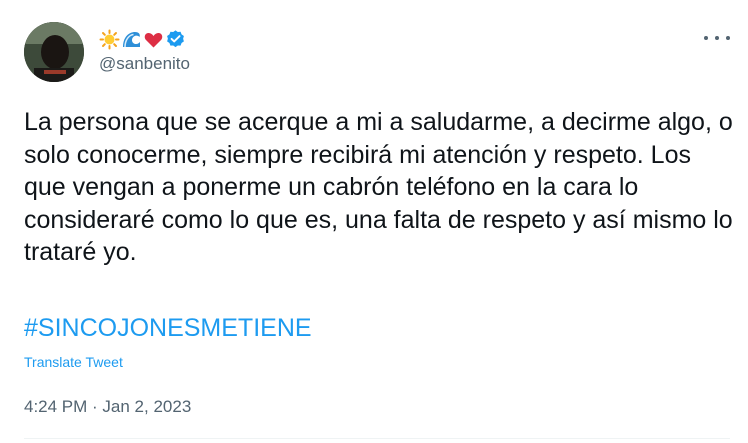 The width and height of the screenshot is (748, 443). What do you see at coordinates (153, 39) in the screenshot?
I see `red-heart-emoji` at bounding box center [153, 39].